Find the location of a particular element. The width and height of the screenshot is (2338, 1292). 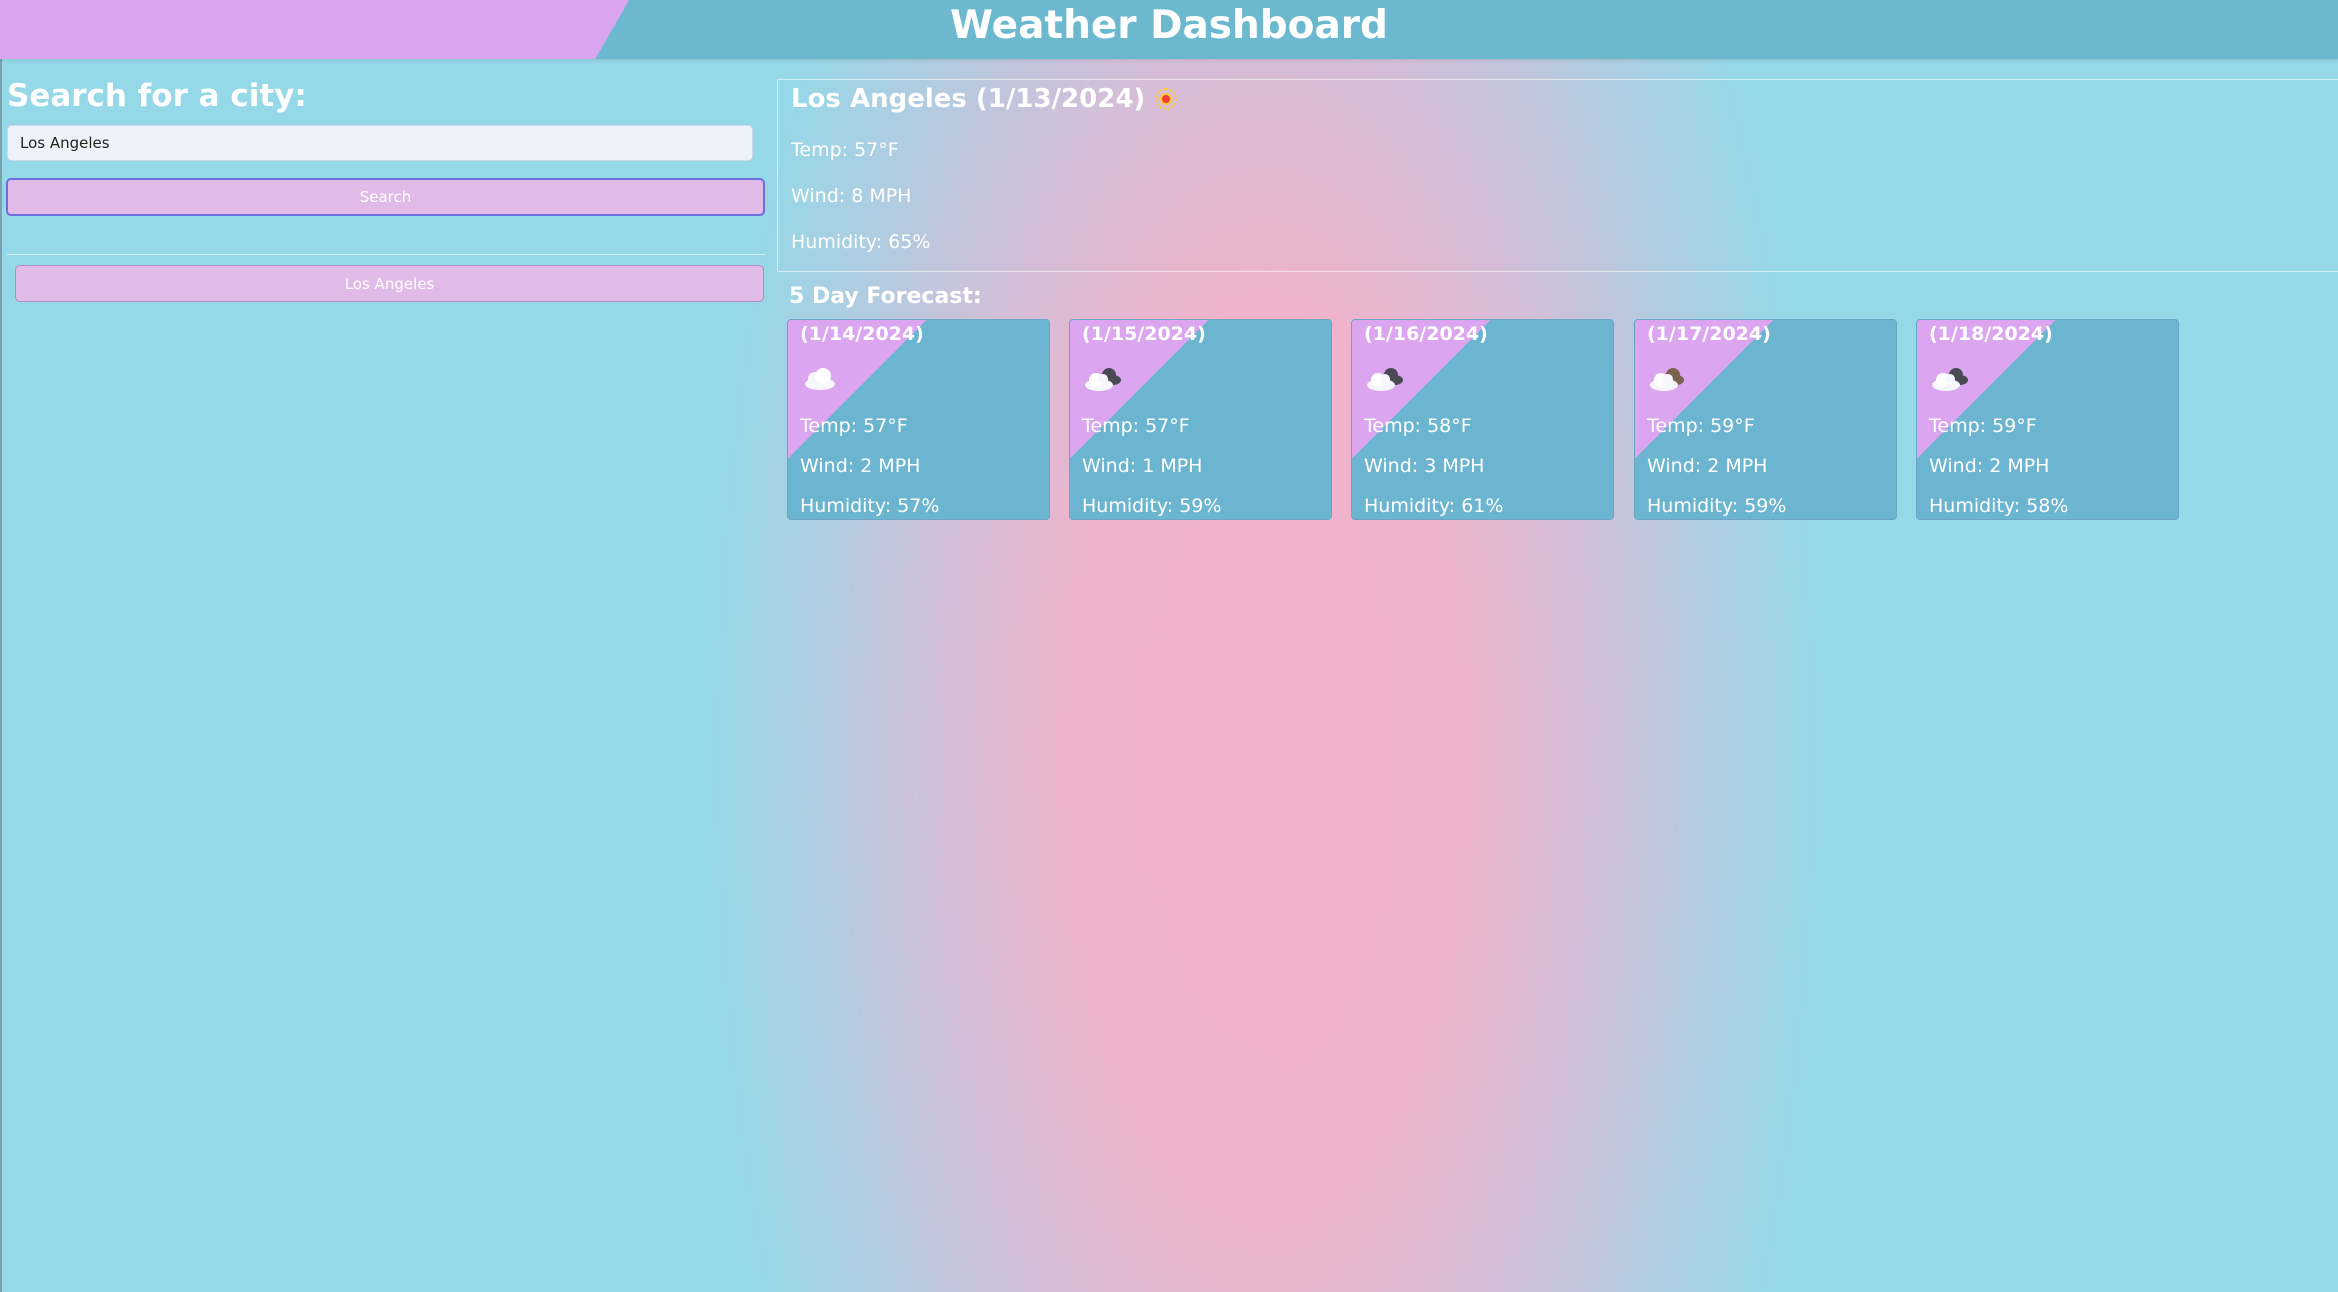

forecast-date: (1/16/2024) is located at coordinates (1426, 334).